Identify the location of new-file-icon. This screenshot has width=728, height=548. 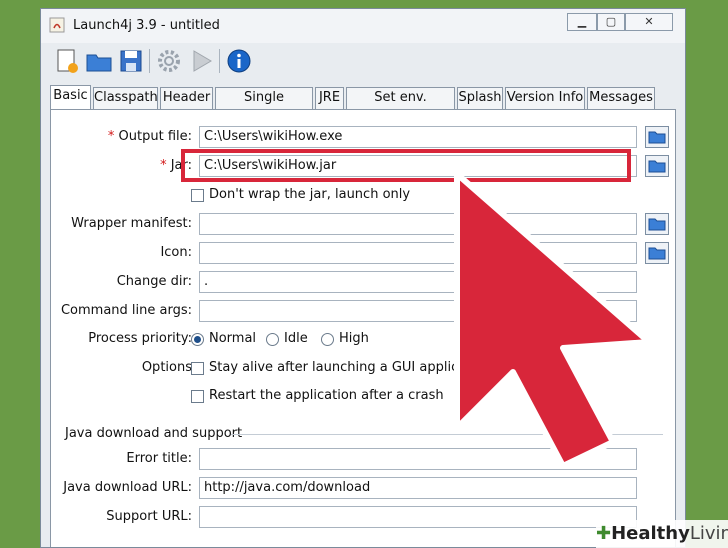
(67, 61).